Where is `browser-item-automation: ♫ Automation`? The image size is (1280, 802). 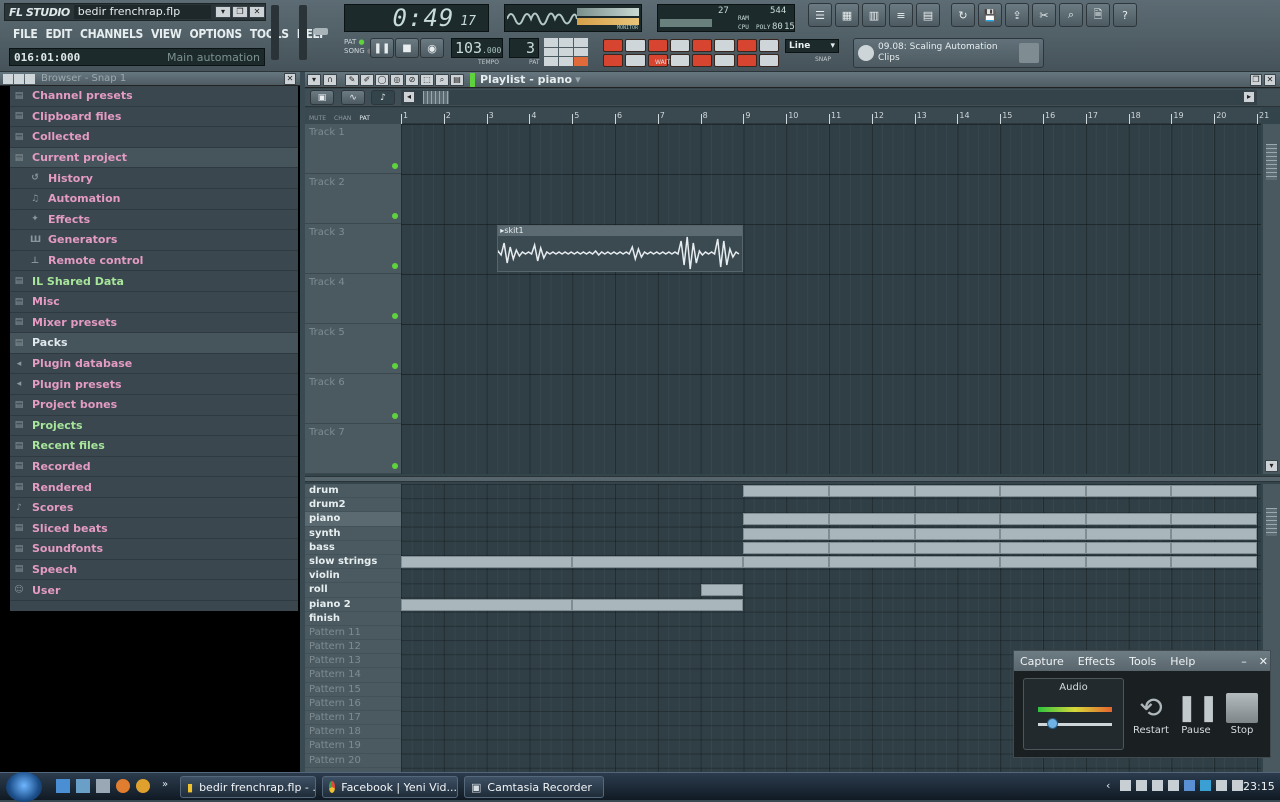 browser-item-automation: ♫ Automation is located at coordinates (154, 199).